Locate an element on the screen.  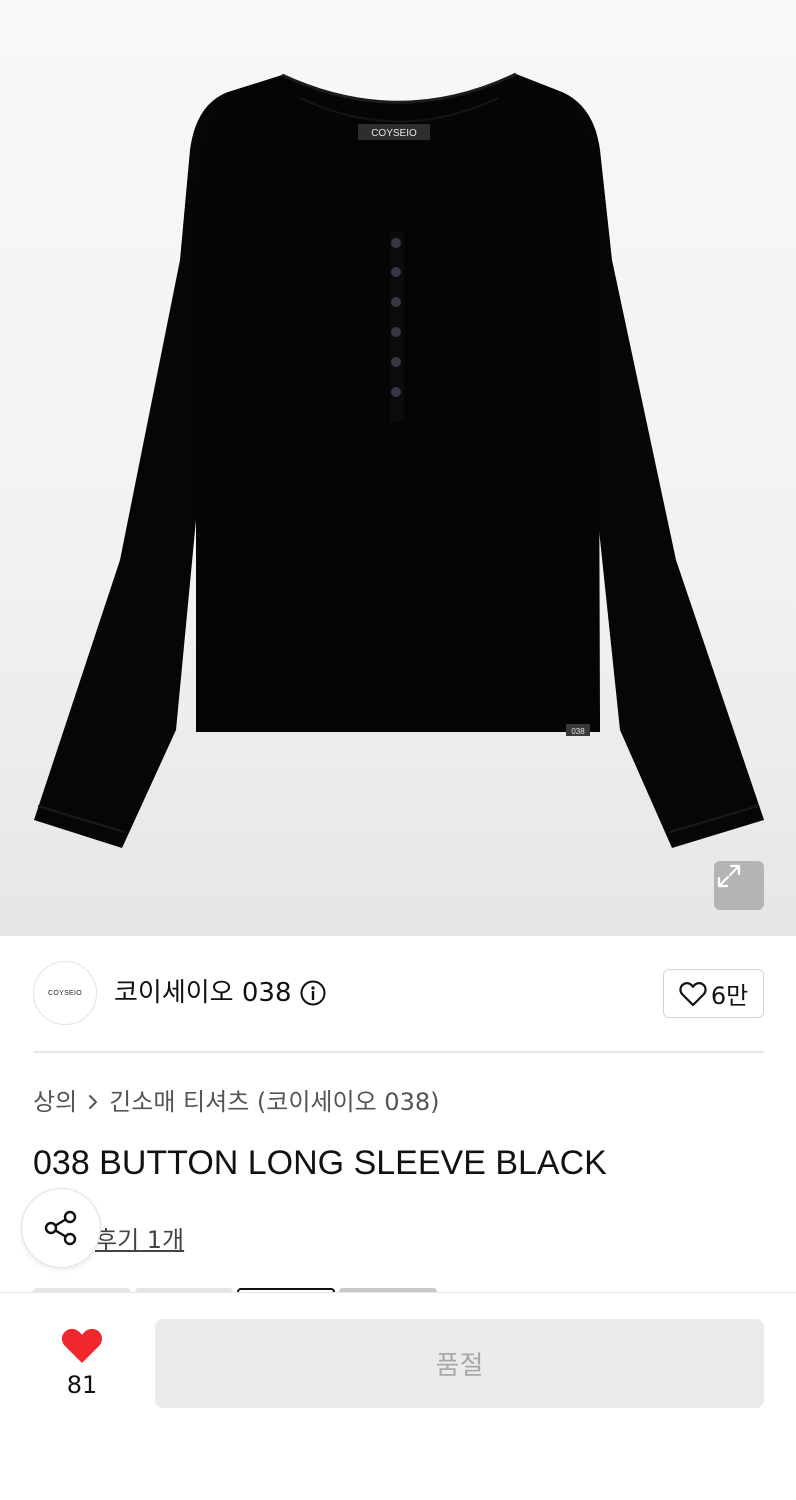
like-count: 81 is located at coordinates (82, 1385).